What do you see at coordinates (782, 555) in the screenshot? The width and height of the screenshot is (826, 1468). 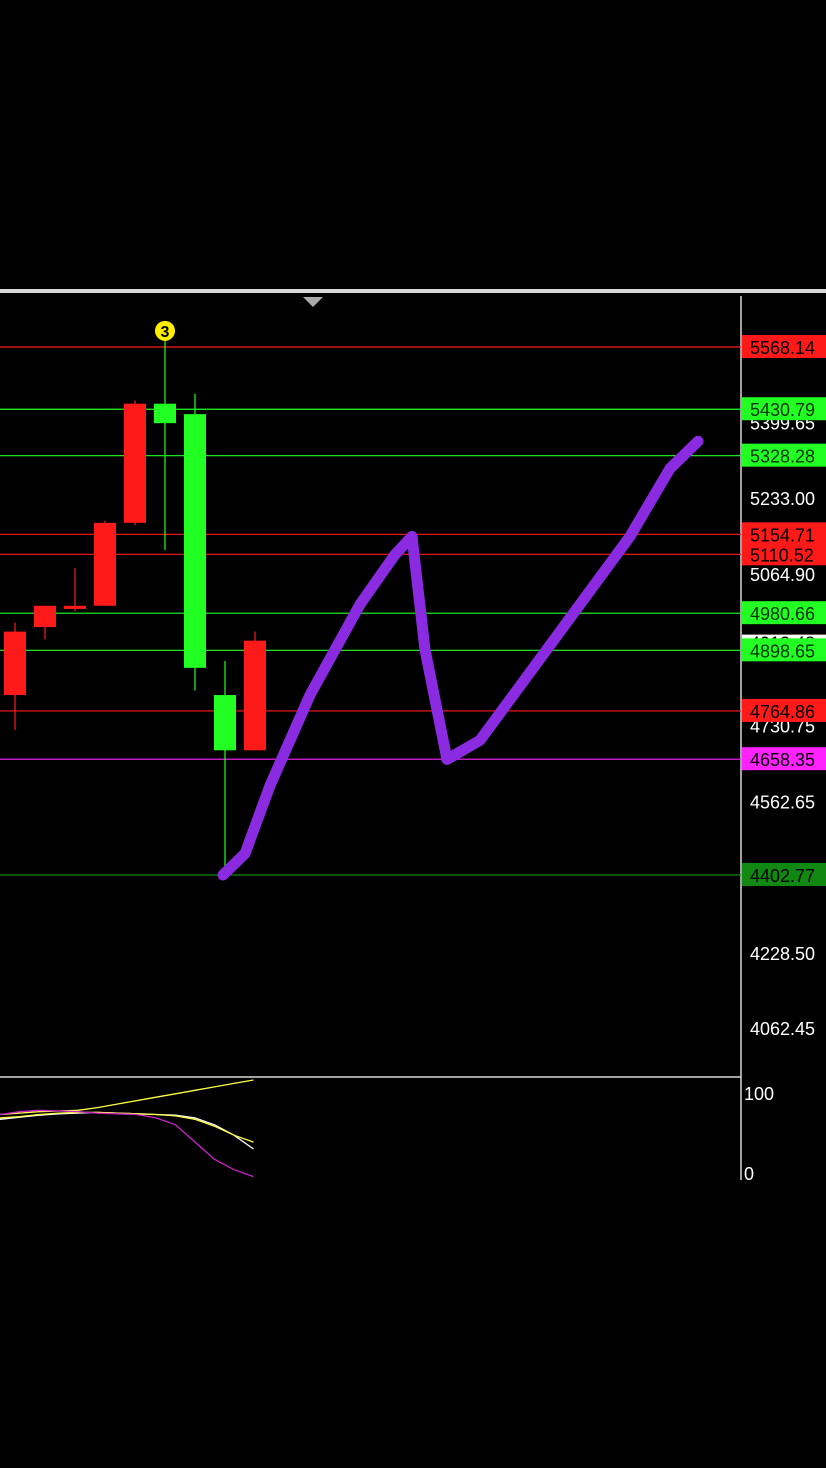 I see `level-price-label: 5110.52` at bounding box center [782, 555].